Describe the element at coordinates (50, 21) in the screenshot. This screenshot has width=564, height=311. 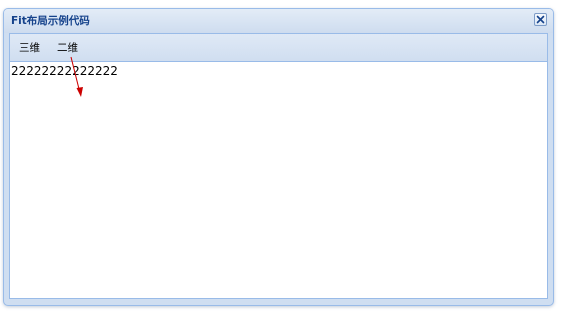
I see `window-title: Fit布局示例代码` at that location.